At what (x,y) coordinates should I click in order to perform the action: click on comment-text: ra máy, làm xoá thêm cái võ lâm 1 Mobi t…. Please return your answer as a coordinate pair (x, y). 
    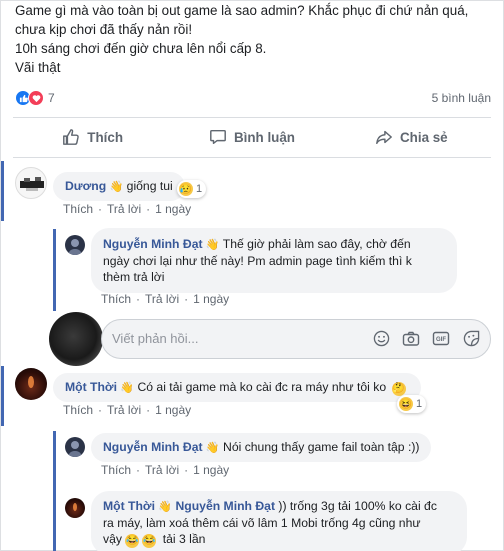
    Looking at the image, I should click on (262, 523).